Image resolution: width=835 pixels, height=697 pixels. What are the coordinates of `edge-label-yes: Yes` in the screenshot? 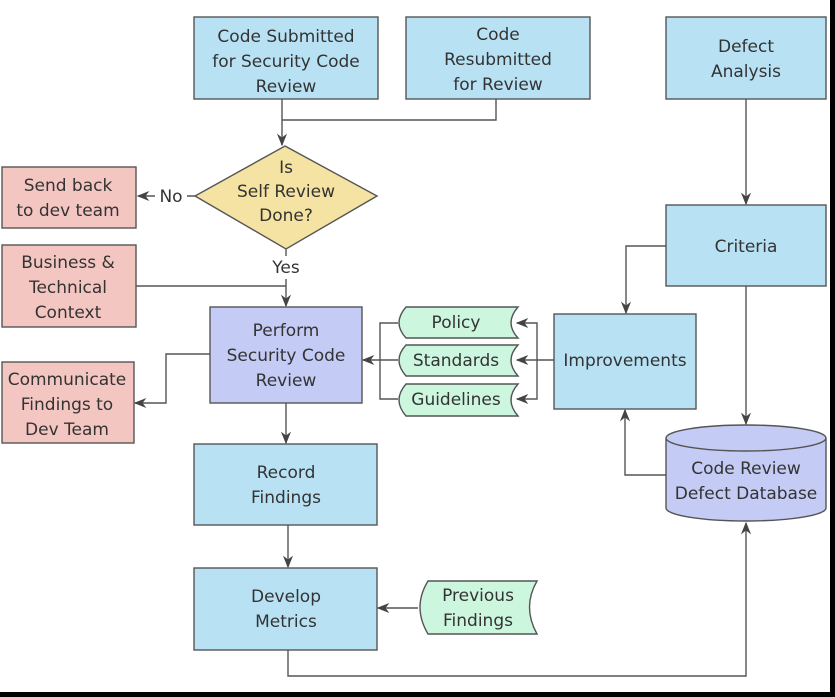 It's located at (285, 268).